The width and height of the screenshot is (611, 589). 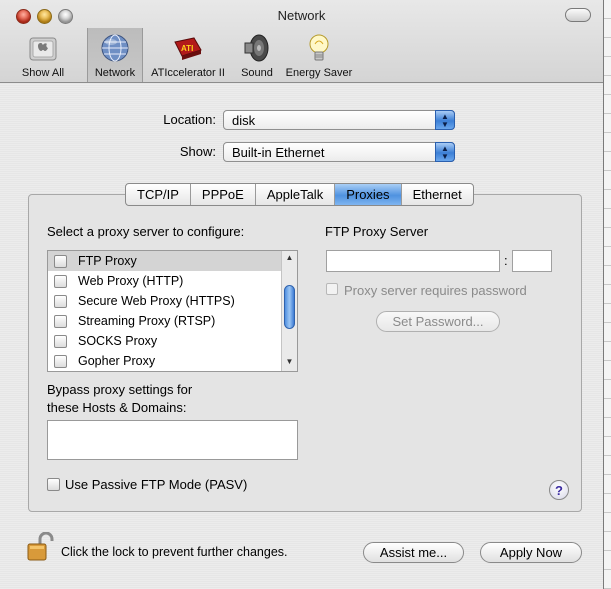 I want to click on bypass-label-line1: Bypass proxy settings for, so click(x=120, y=389).